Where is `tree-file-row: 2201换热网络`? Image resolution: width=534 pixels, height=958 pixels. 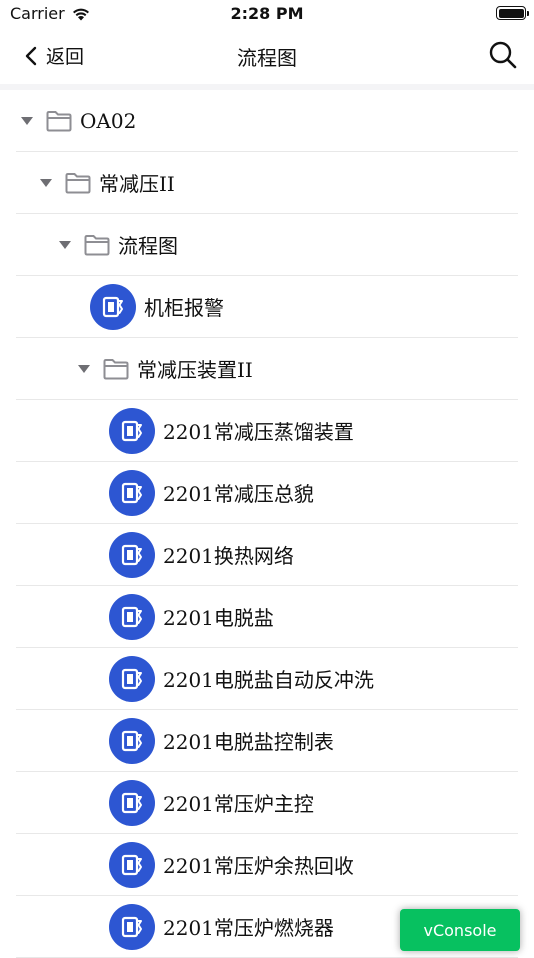 tree-file-row: 2201换热网络 is located at coordinates (267, 555).